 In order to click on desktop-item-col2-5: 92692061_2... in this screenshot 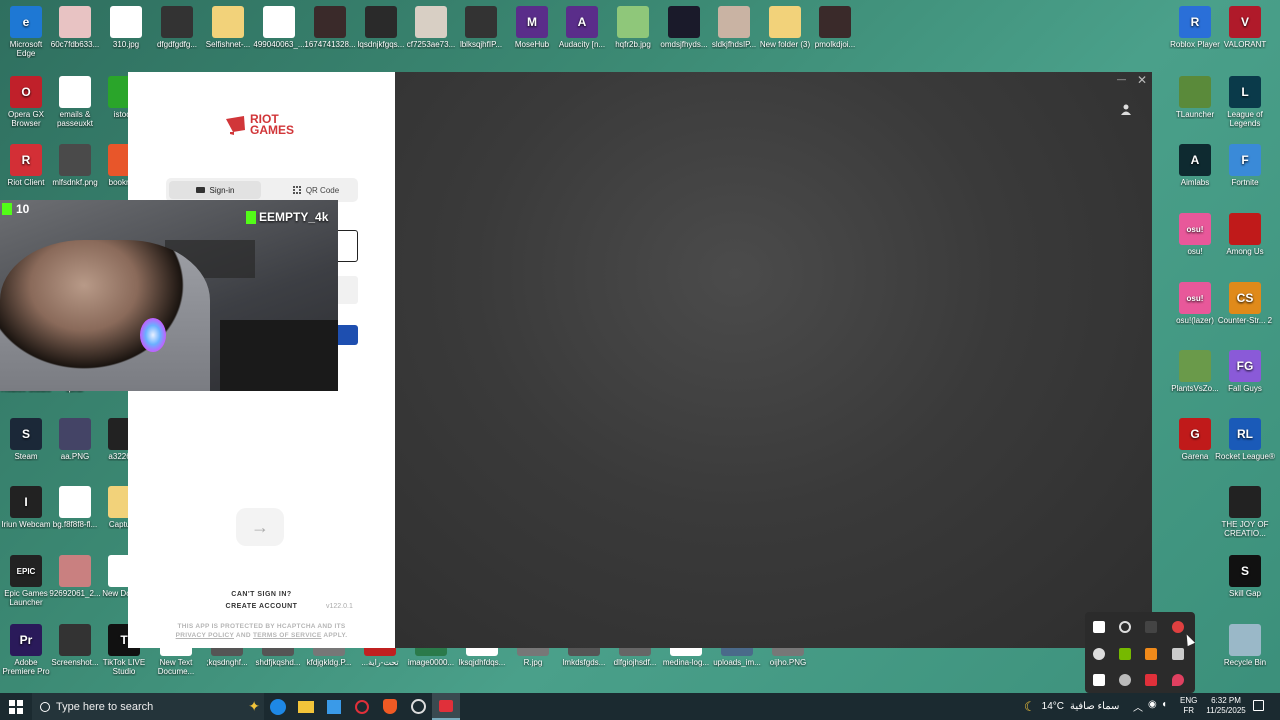, I will do `click(75, 576)`.